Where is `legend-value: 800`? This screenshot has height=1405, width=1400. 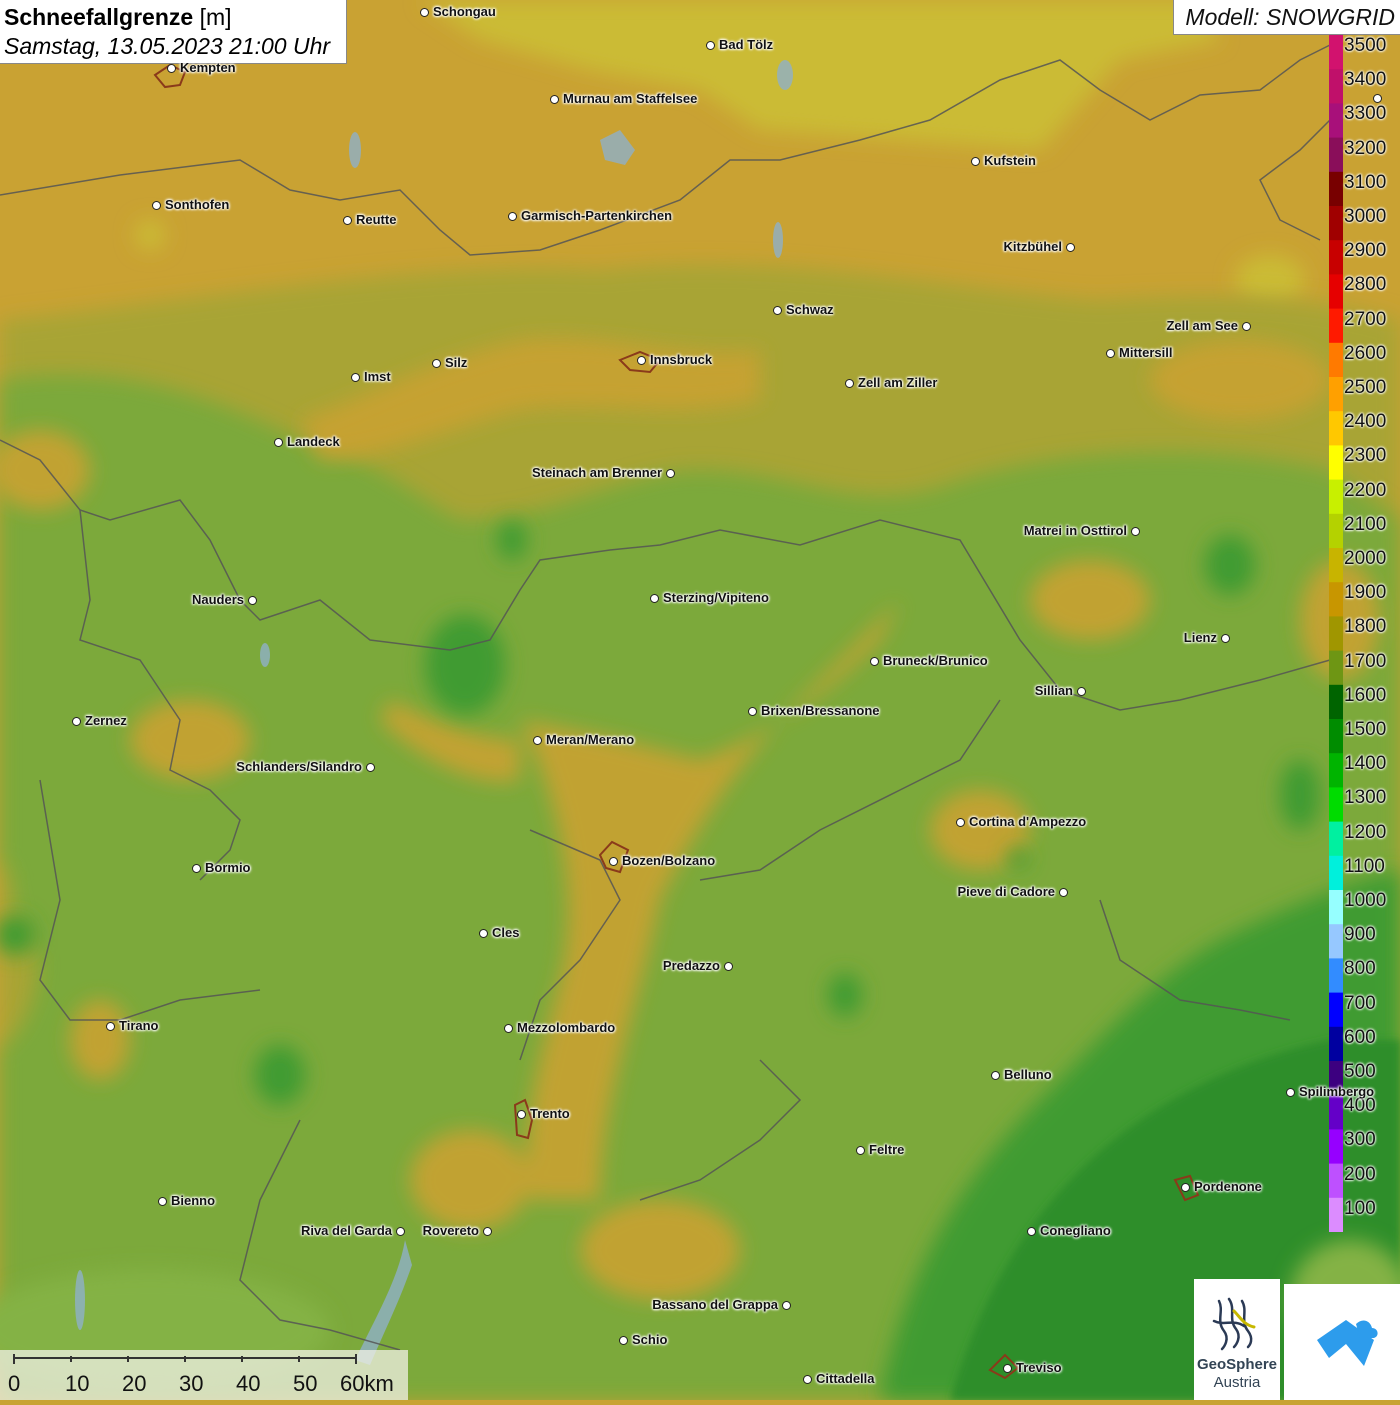
legend-value: 800 is located at coordinates (1360, 969).